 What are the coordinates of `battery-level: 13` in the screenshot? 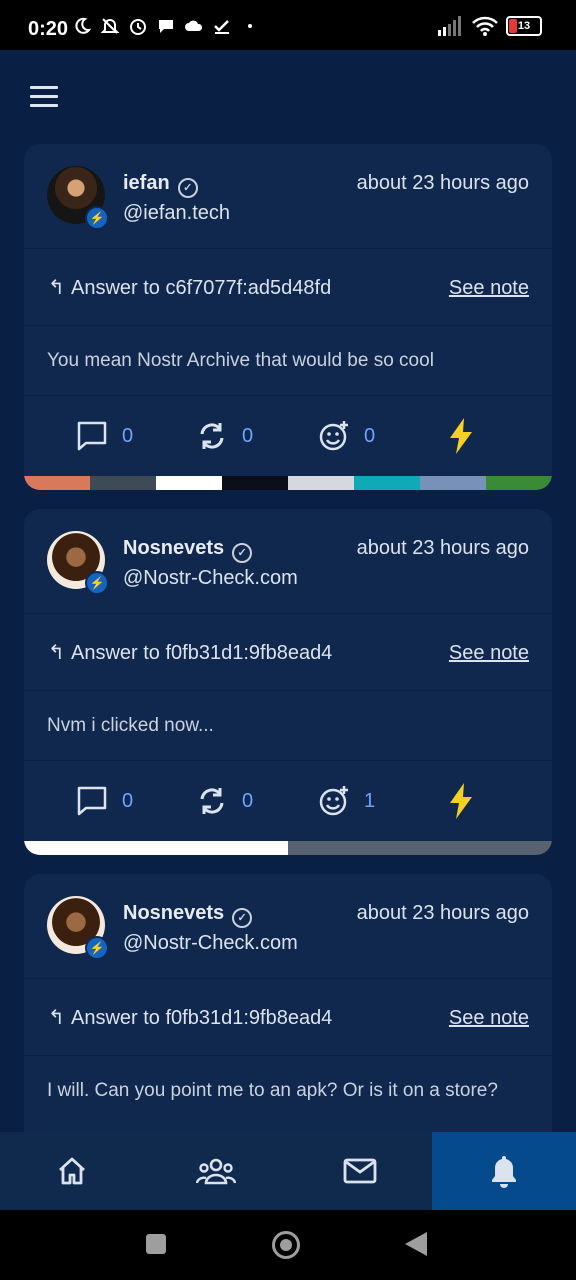 It's located at (524, 26).